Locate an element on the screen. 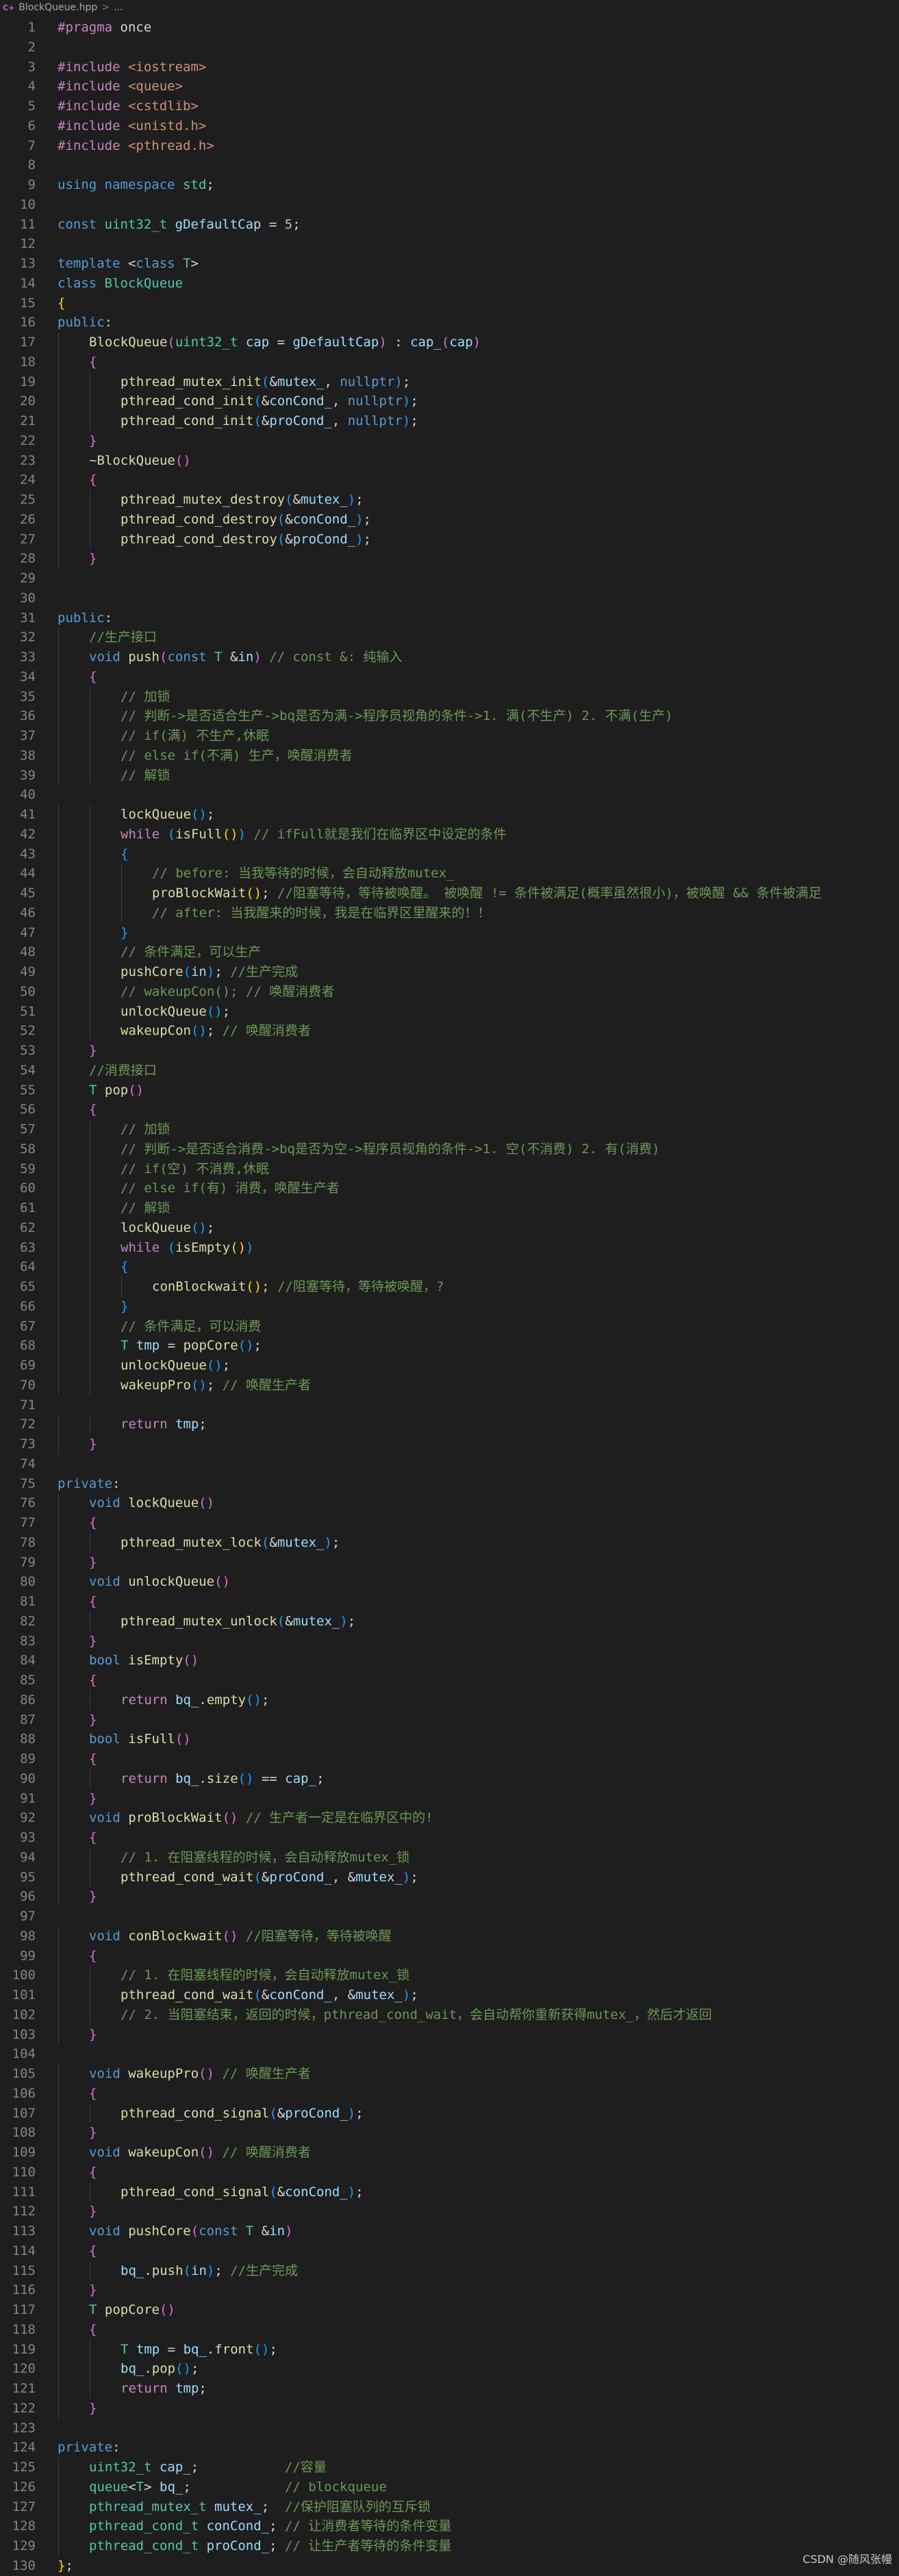 This screenshot has width=899, height=2576. code-line: 41 lockQueue(); is located at coordinates (449, 815).